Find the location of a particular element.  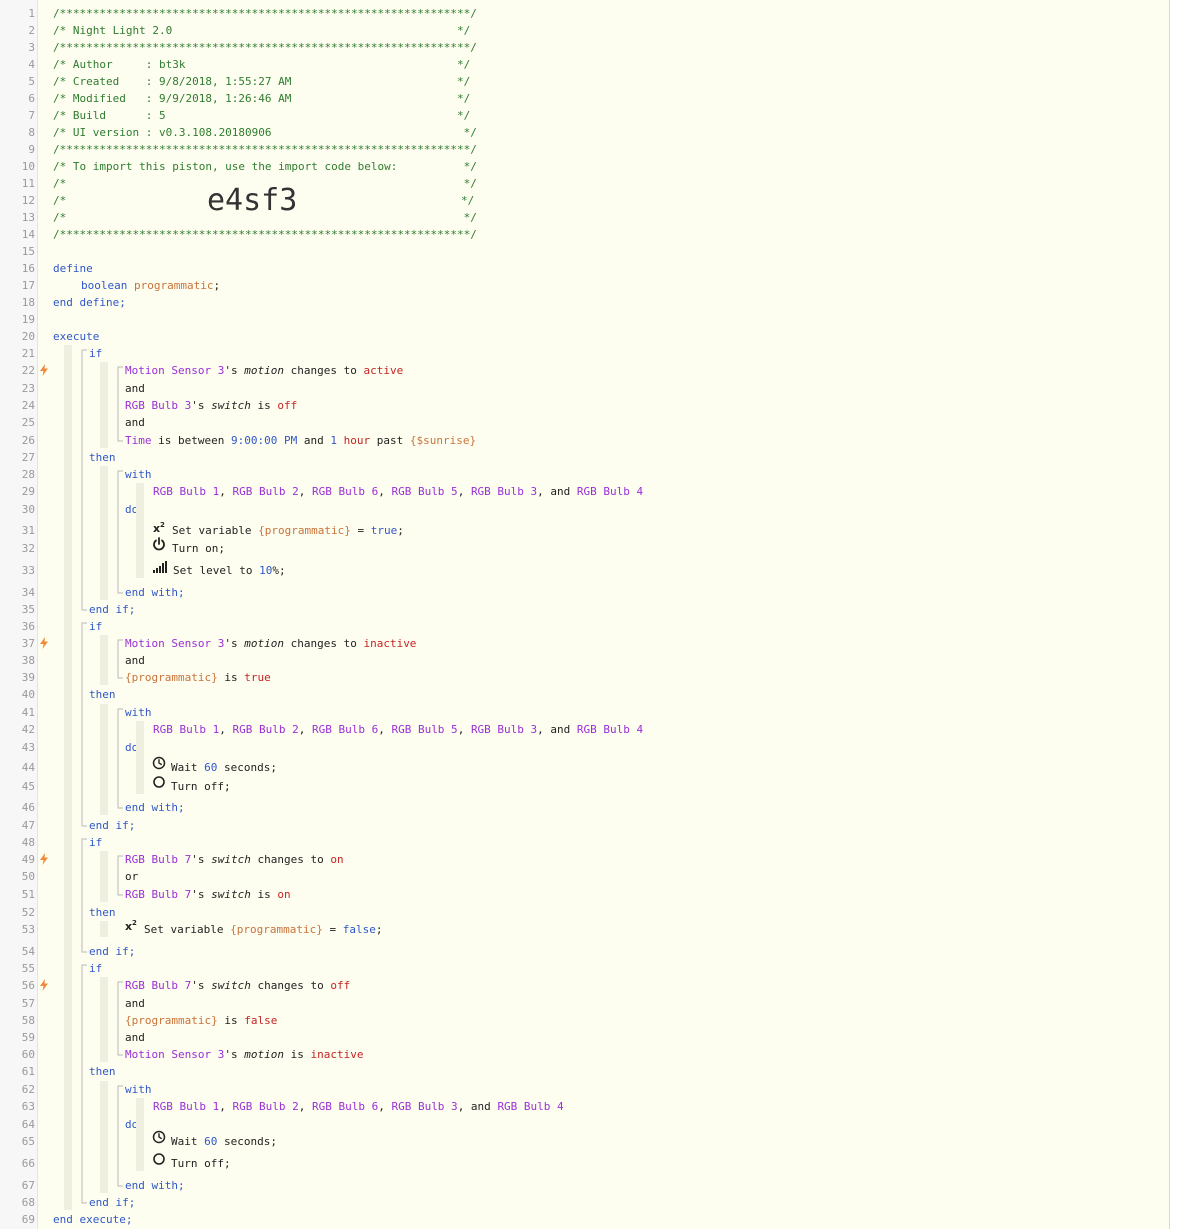

code-line: and is located at coordinates (135, 388).